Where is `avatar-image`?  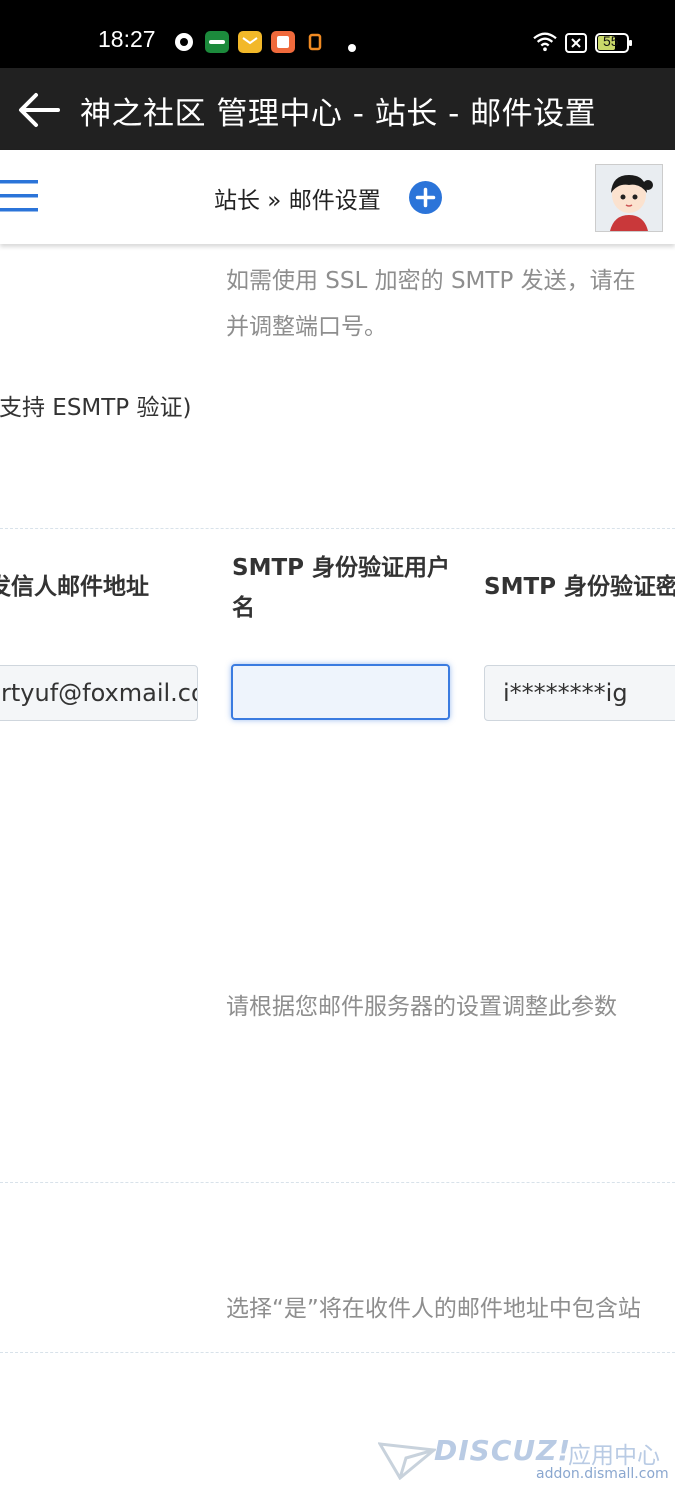
avatar-image is located at coordinates (629, 198).